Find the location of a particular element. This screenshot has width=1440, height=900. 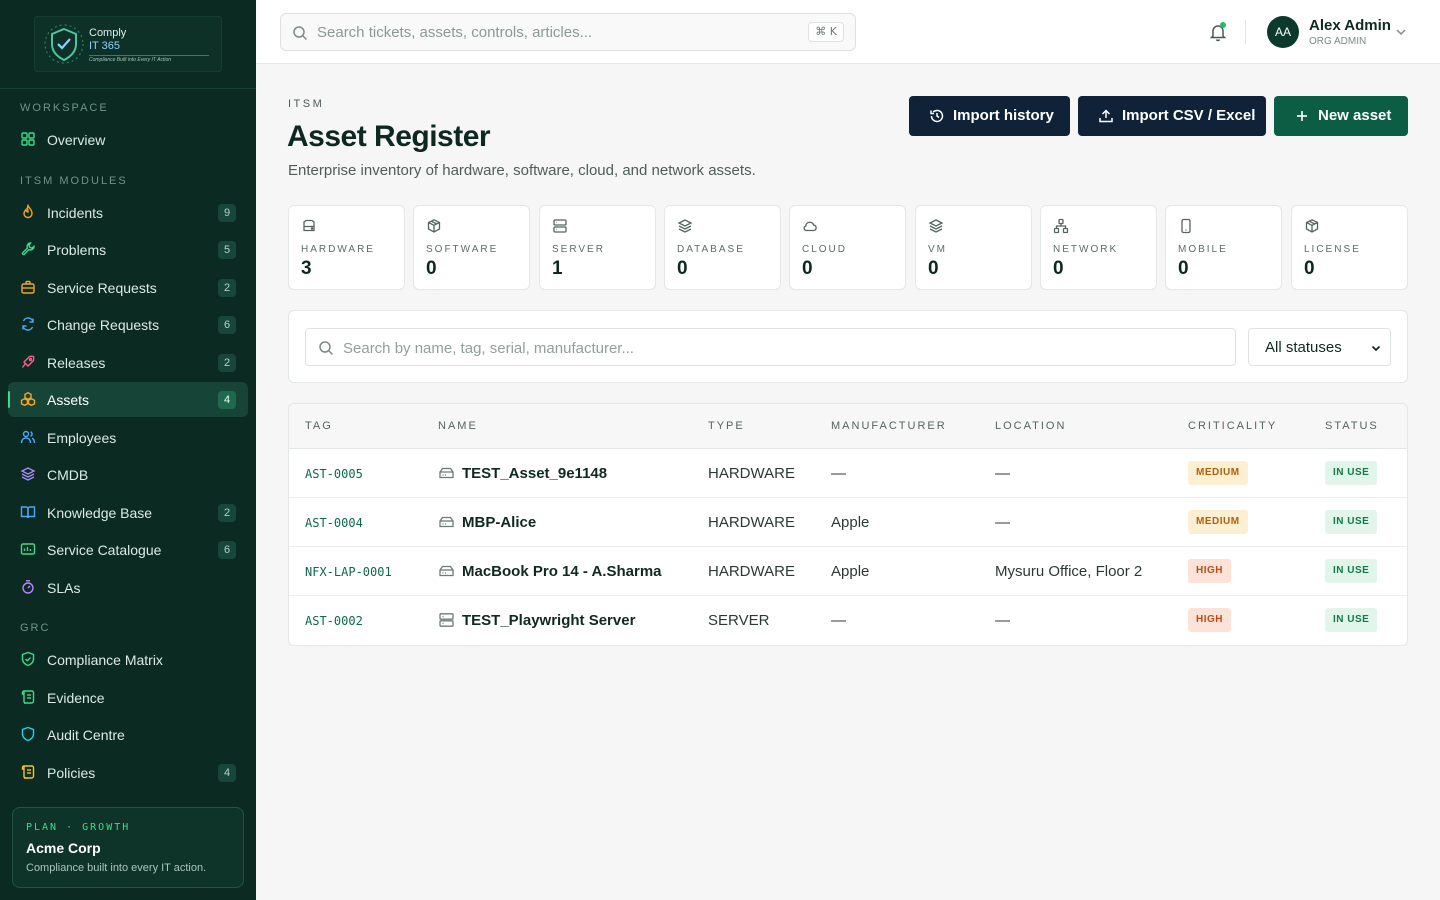

column-header-status: STATUS is located at coordinates (1352, 426).